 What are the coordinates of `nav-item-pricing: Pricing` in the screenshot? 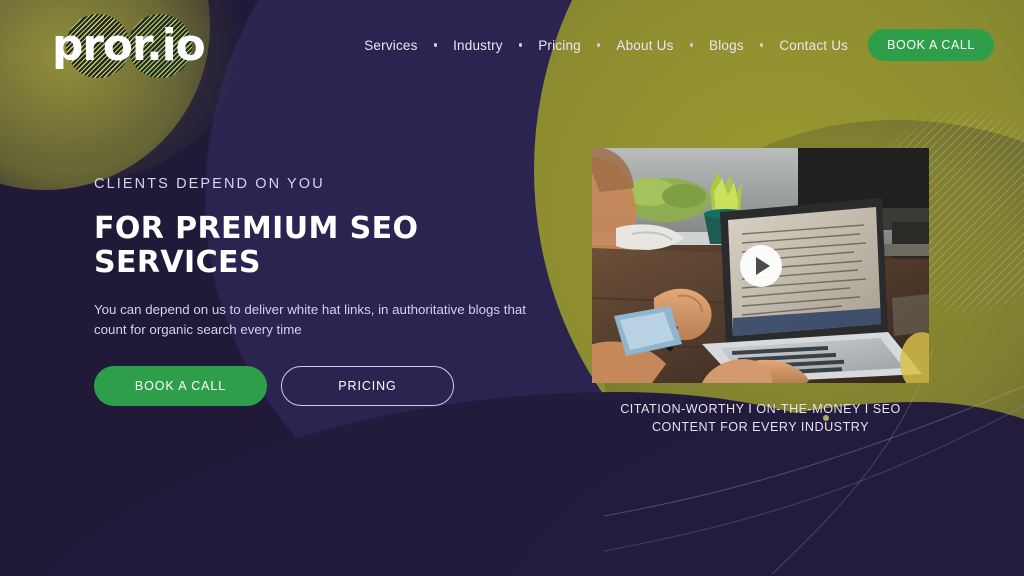 It's located at (559, 45).